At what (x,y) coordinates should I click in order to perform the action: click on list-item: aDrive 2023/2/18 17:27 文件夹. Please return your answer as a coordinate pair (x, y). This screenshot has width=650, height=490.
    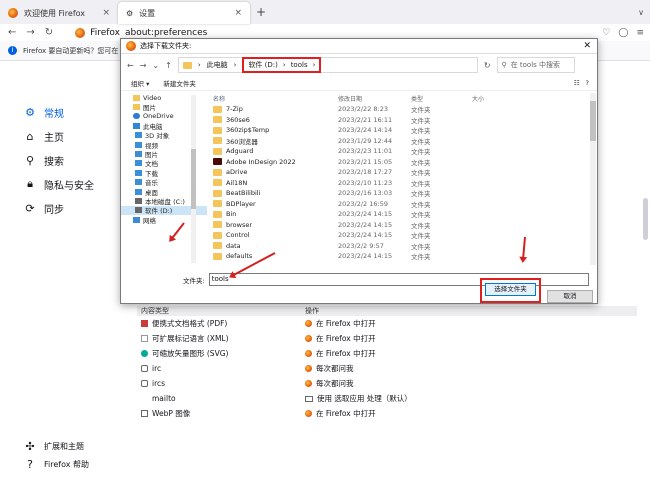
    Looking at the image, I should click on (403, 172).